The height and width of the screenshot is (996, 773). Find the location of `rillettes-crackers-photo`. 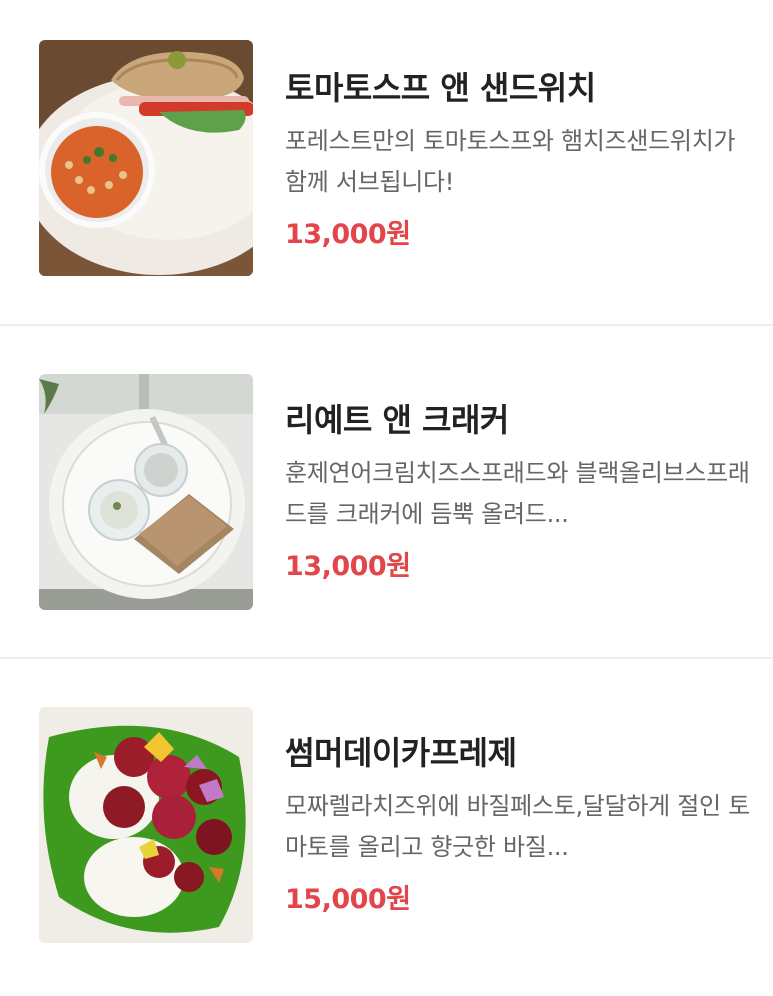

rillettes-crackers-photo is located at coordinates (146, 492).